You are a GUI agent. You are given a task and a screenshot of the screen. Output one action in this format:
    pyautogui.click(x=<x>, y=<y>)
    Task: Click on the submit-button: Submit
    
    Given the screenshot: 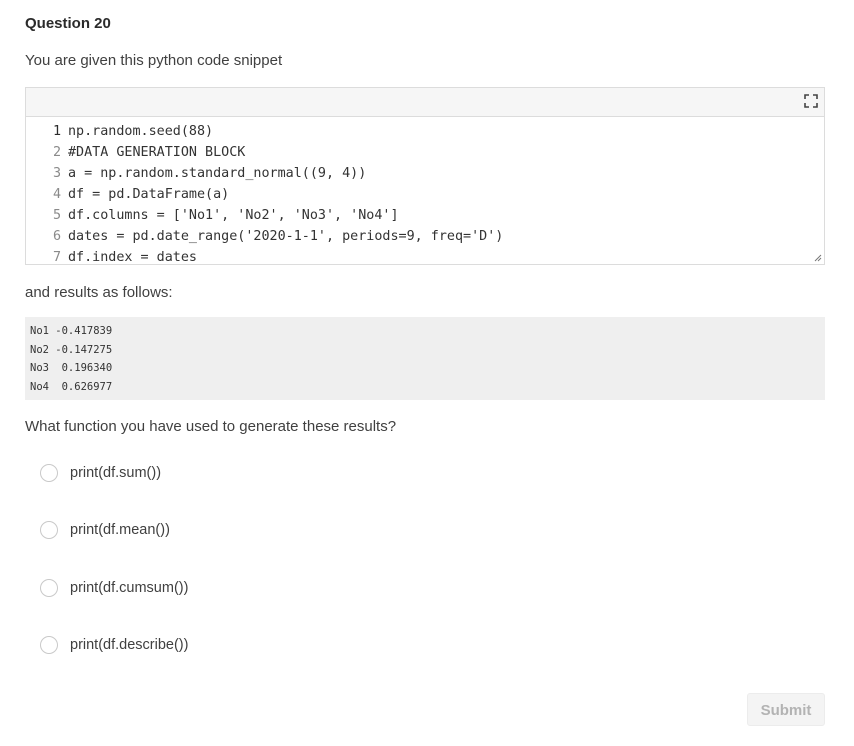 What is the action you would take?
    pyautogui.click(x=786, y=709)
    